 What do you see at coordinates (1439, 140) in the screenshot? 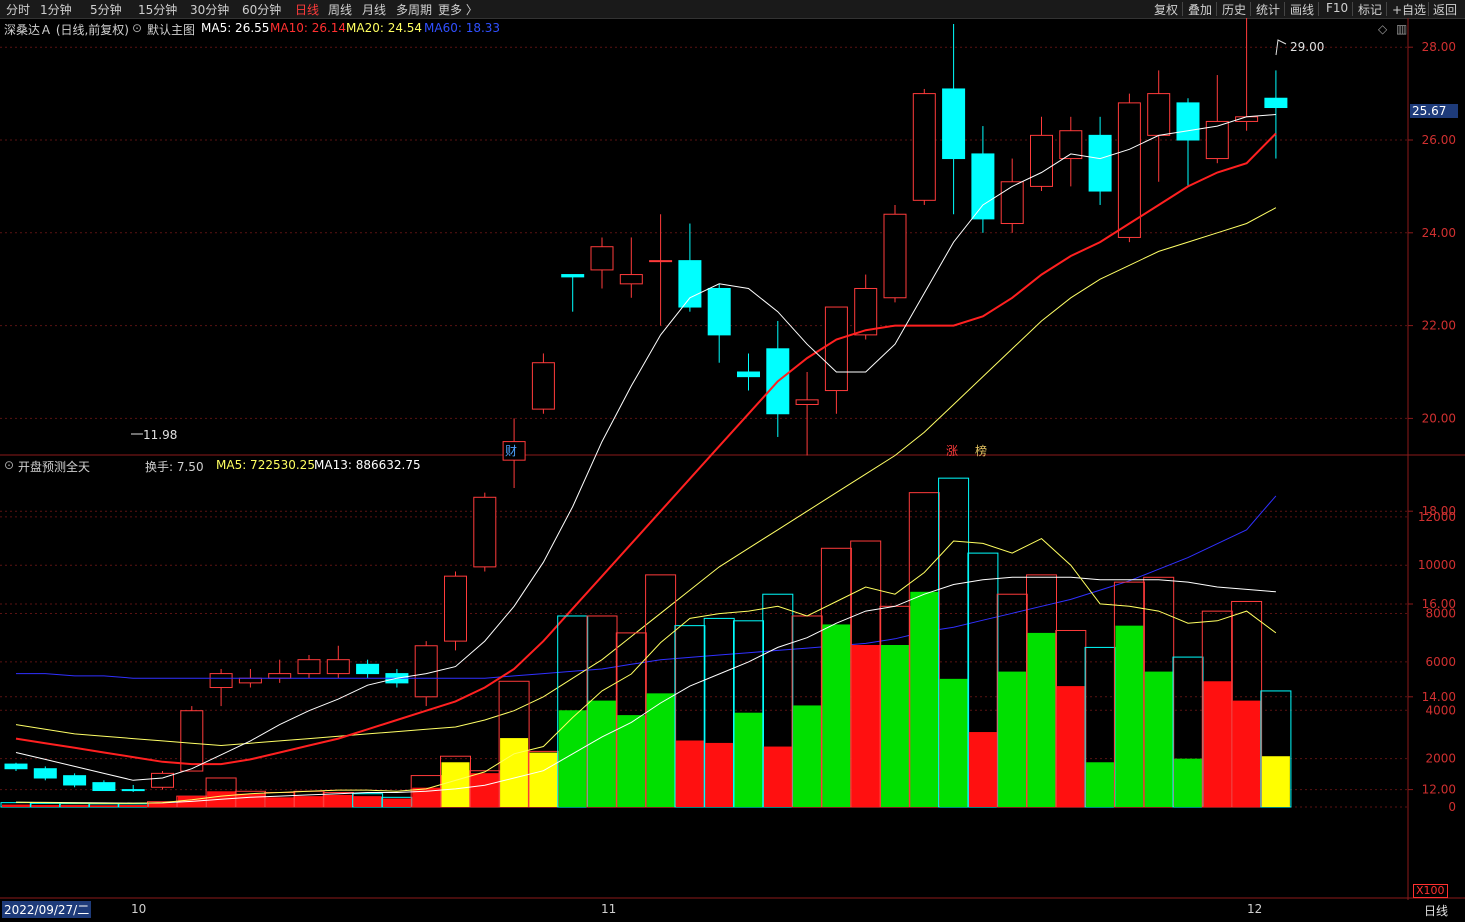
I see `price-tick-label: 26.00` at bounding box center [1439, 140].